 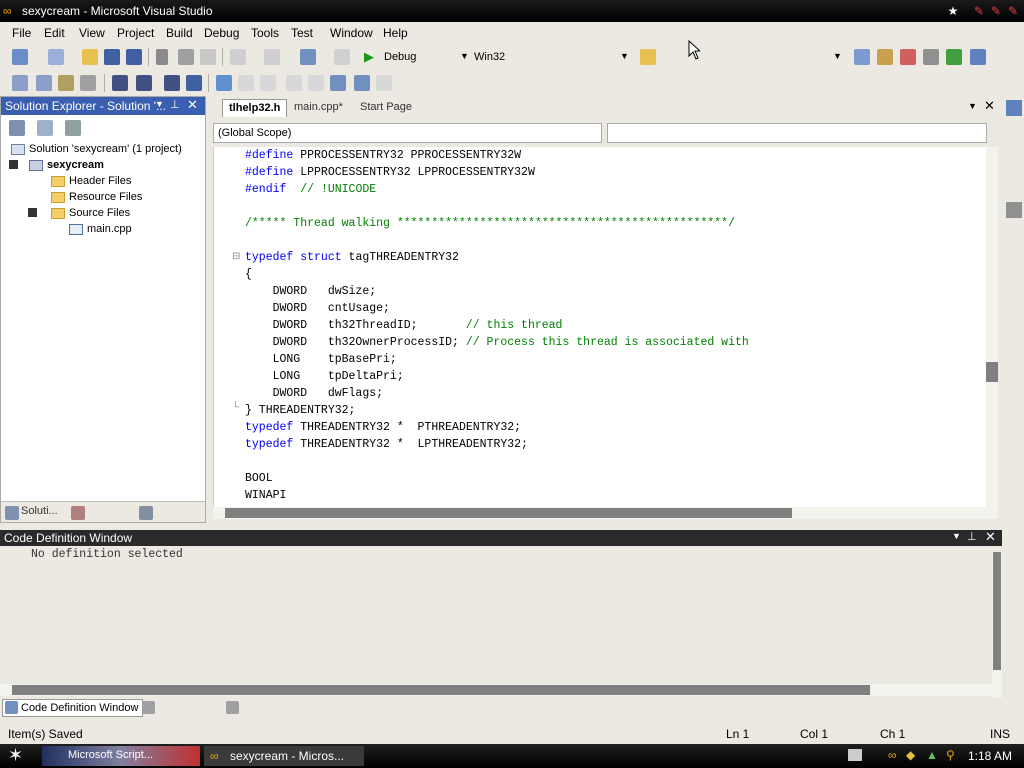 I want to click on cut-icon, so click(x=162, y=57).